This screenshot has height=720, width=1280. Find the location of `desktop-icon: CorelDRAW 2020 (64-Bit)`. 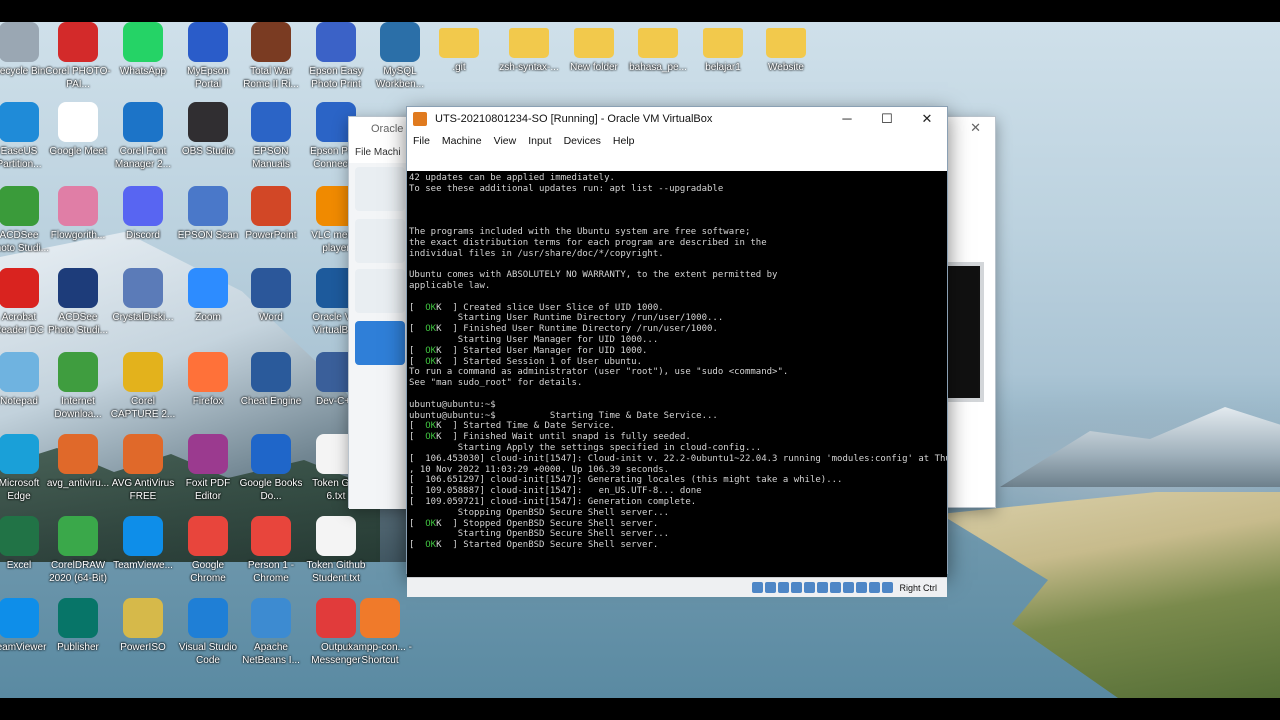

desktop-icon: CorelDRAW 2020 (64-Bit) is located at coordinates (78, 550).